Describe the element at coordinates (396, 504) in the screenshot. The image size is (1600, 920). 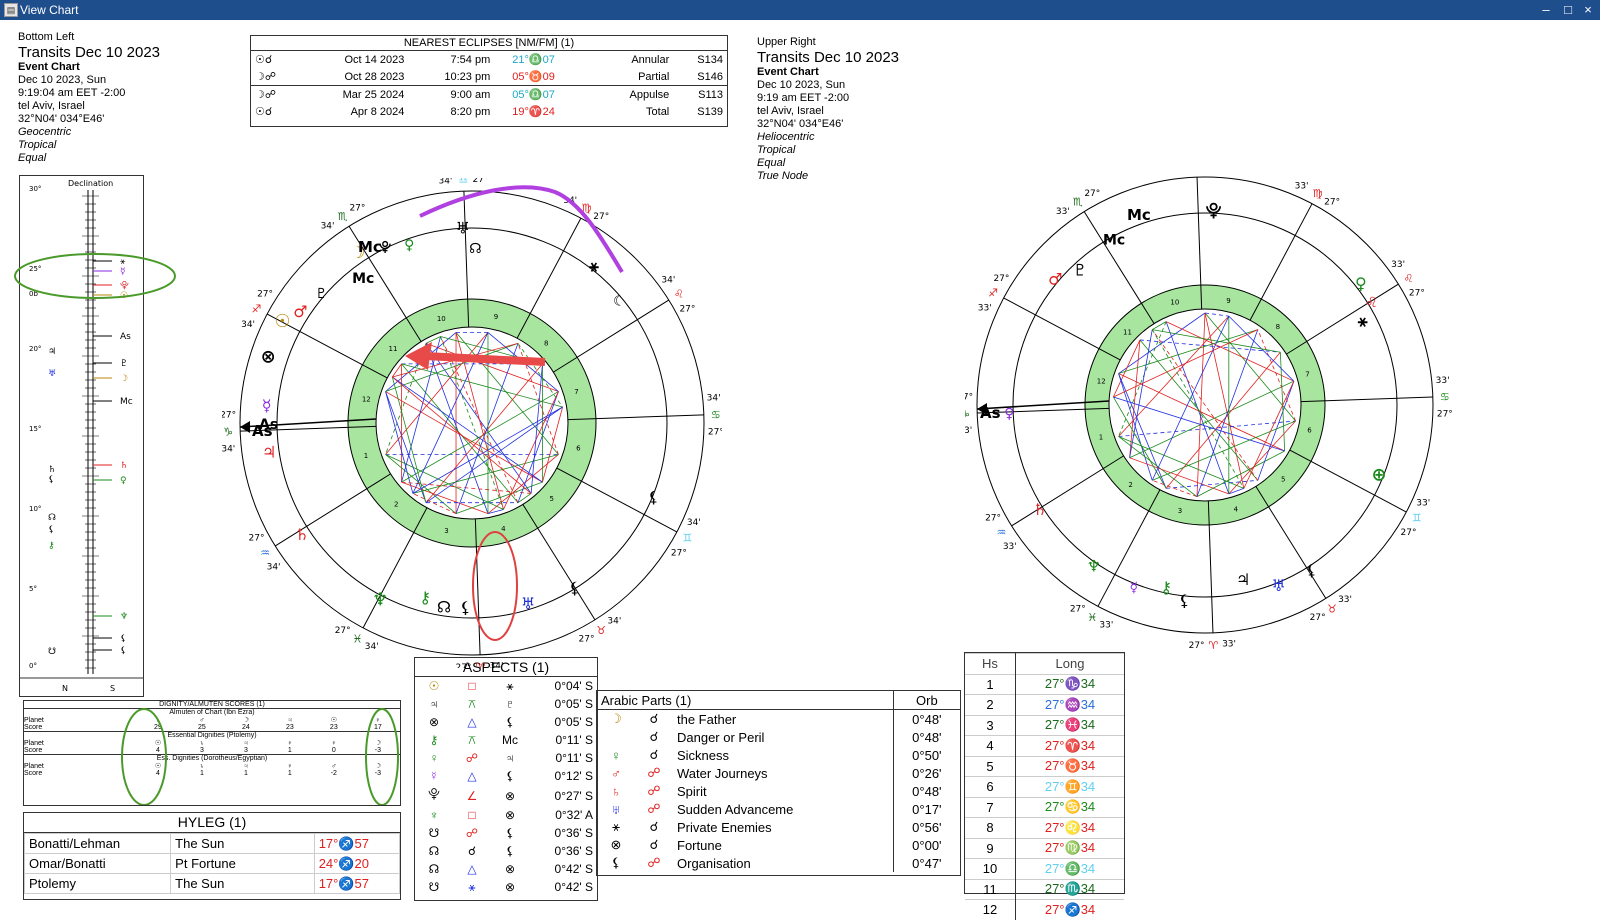
I see `left-wheel-house-number: 2` at that location.